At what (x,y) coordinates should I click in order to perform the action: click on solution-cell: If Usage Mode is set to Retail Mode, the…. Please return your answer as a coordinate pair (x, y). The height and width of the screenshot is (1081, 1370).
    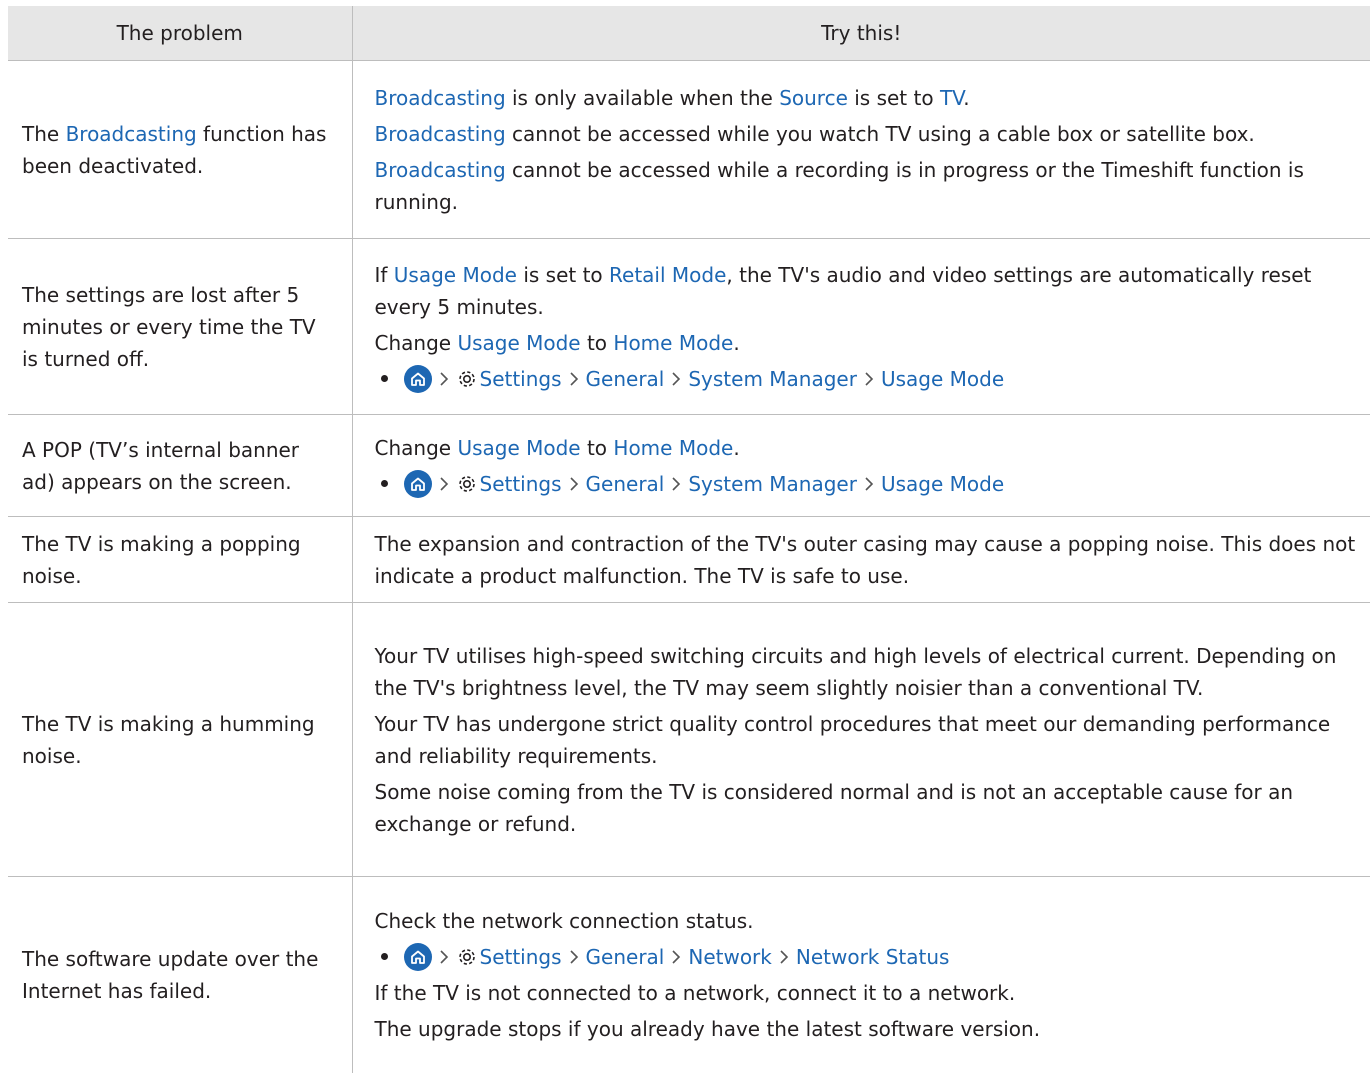
    Looking at the image, I should click on (860, 326).